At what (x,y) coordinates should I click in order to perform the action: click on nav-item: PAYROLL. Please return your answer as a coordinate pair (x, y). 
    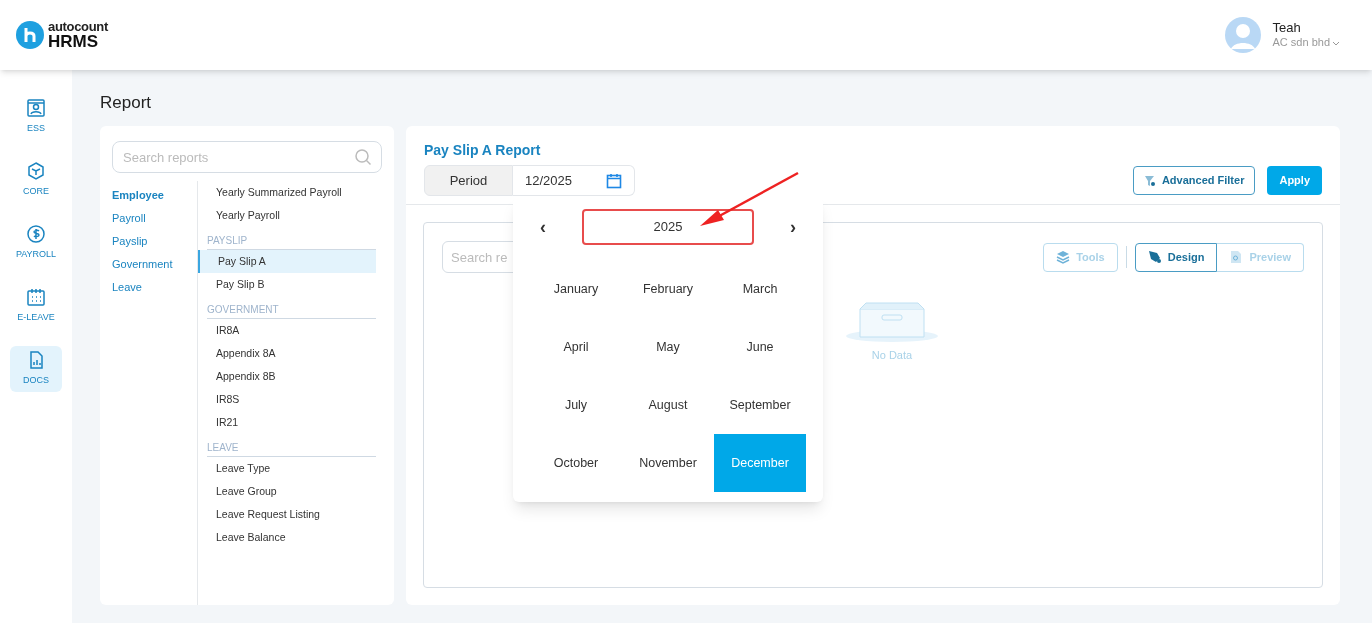
    Looking at the image, I should click on (36, 243).